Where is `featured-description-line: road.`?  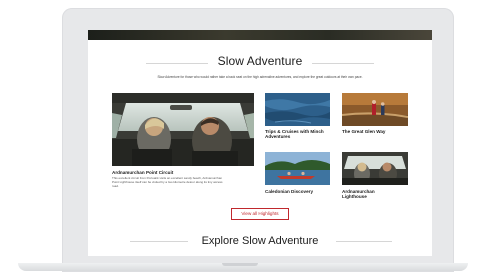
featured-description-line: road. is located at coordinates (115, 185).